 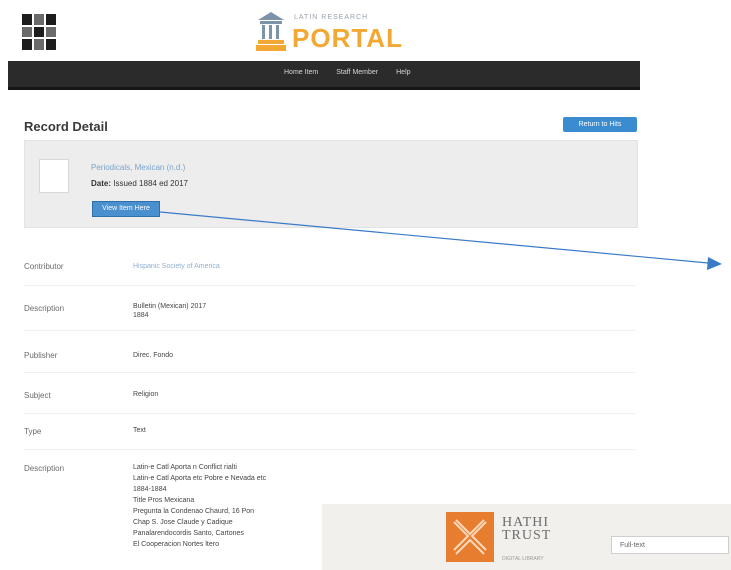 What do you see at coordinates (41, 355) in the screenshot?
I see `field-label-publisher: Publisher` at bounding box center [41, 355].